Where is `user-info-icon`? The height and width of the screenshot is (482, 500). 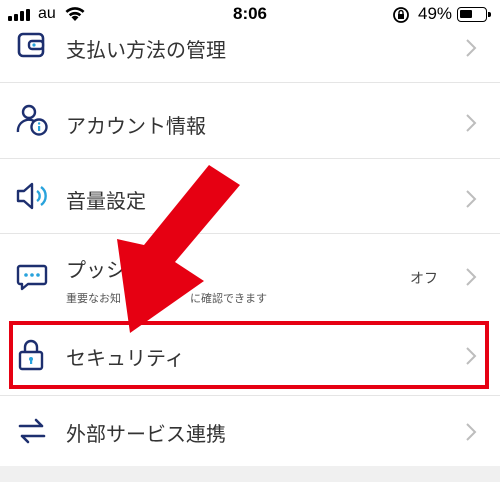 user-info-icon is located at coordinates (32, 120).